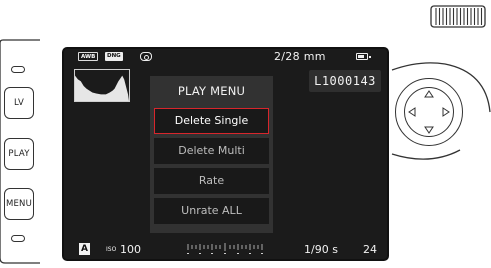  I want to click on awb-badge: AWB, so click(88, 56).